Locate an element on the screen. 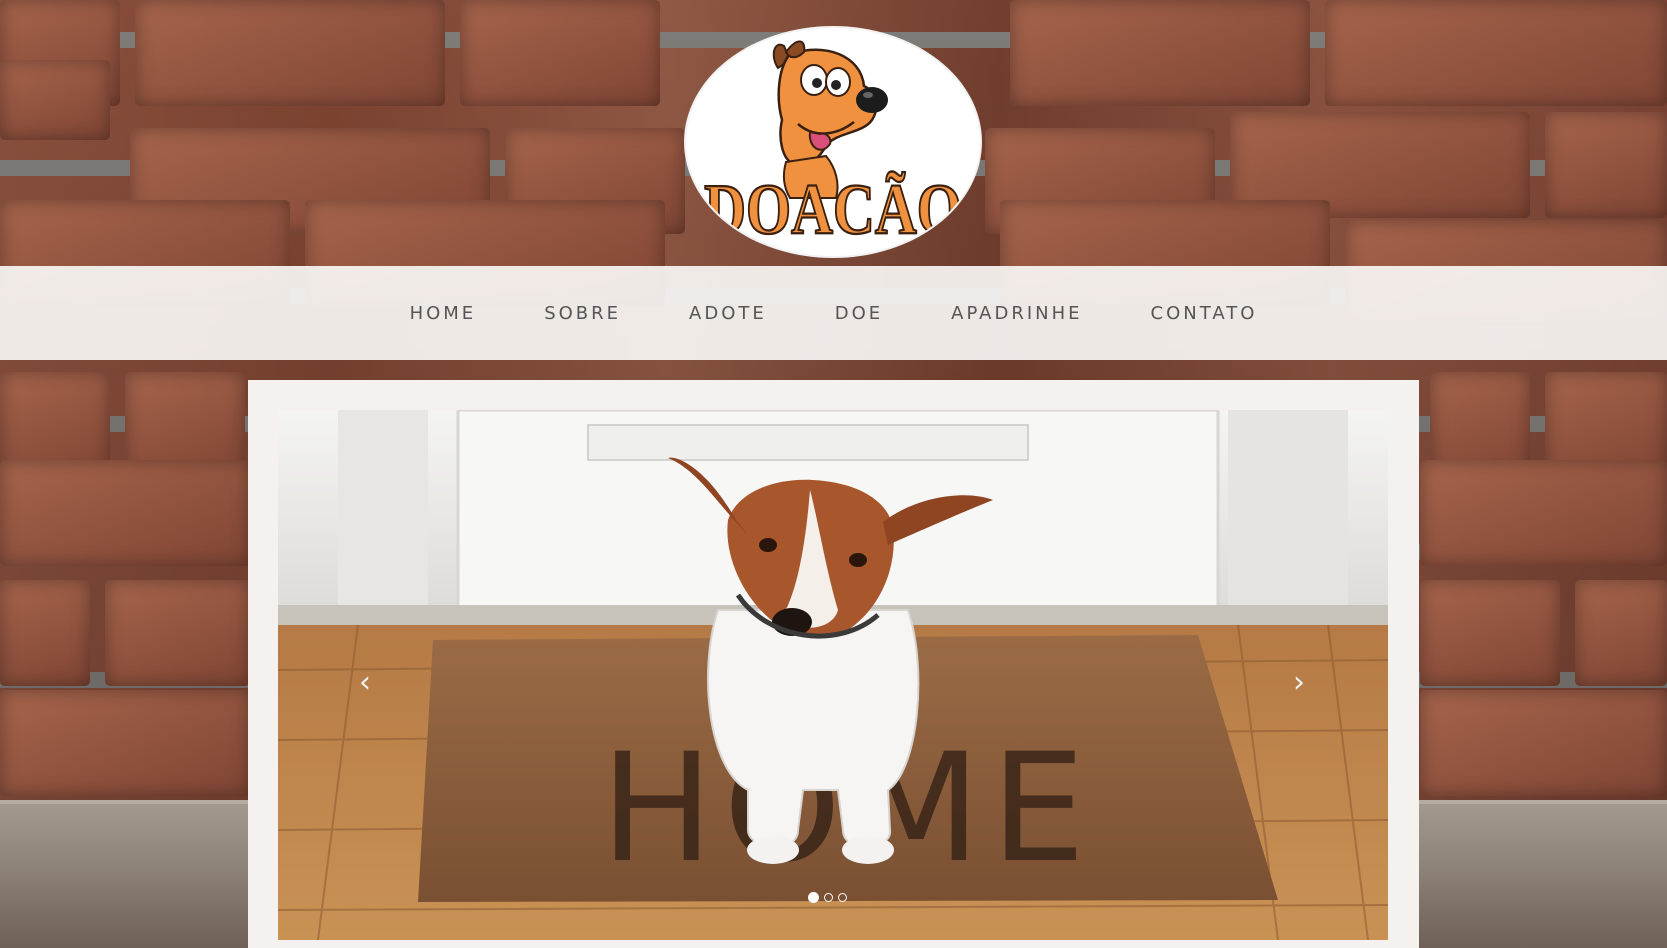  carousel-next-button: › is located at coordinates (1299, 683).